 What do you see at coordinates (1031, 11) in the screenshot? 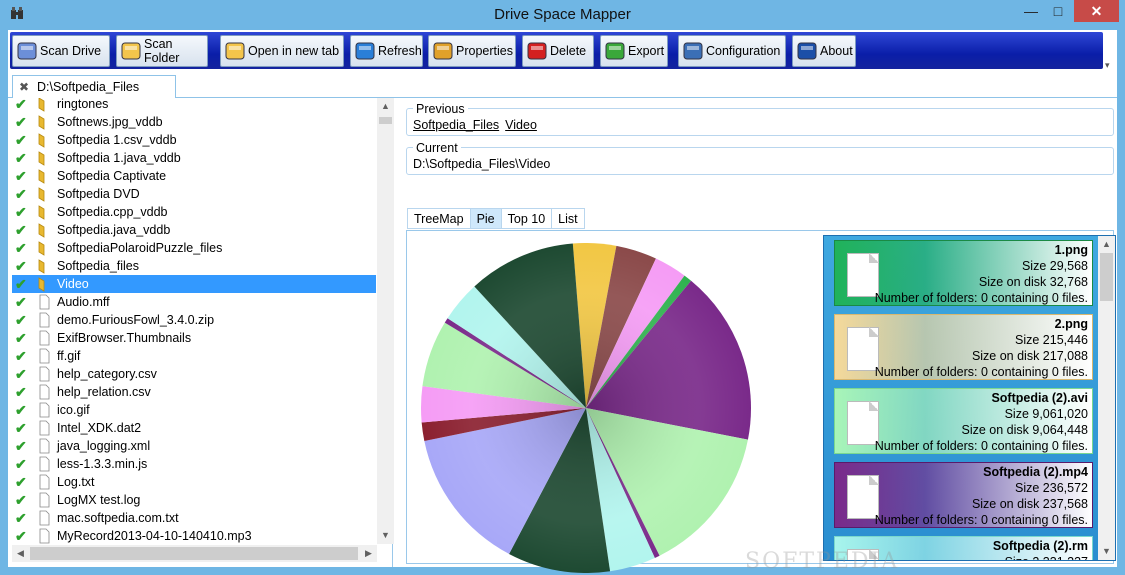
I see `minimize-button: —` at bounding box center [1031, 11].